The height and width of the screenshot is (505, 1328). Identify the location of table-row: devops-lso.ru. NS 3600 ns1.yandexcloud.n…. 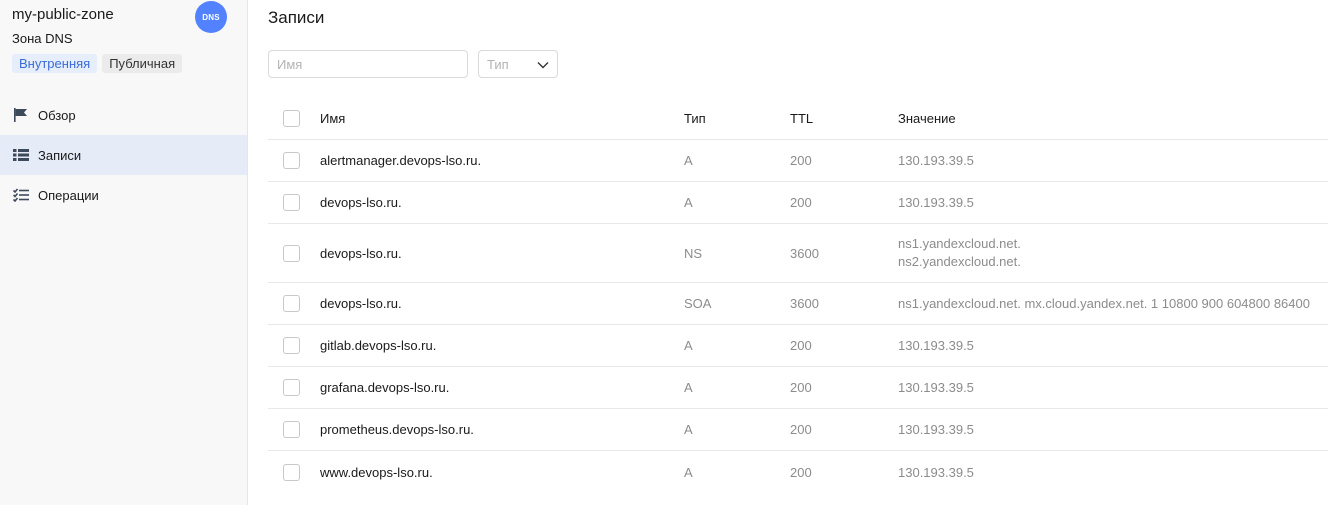
(798, 253).